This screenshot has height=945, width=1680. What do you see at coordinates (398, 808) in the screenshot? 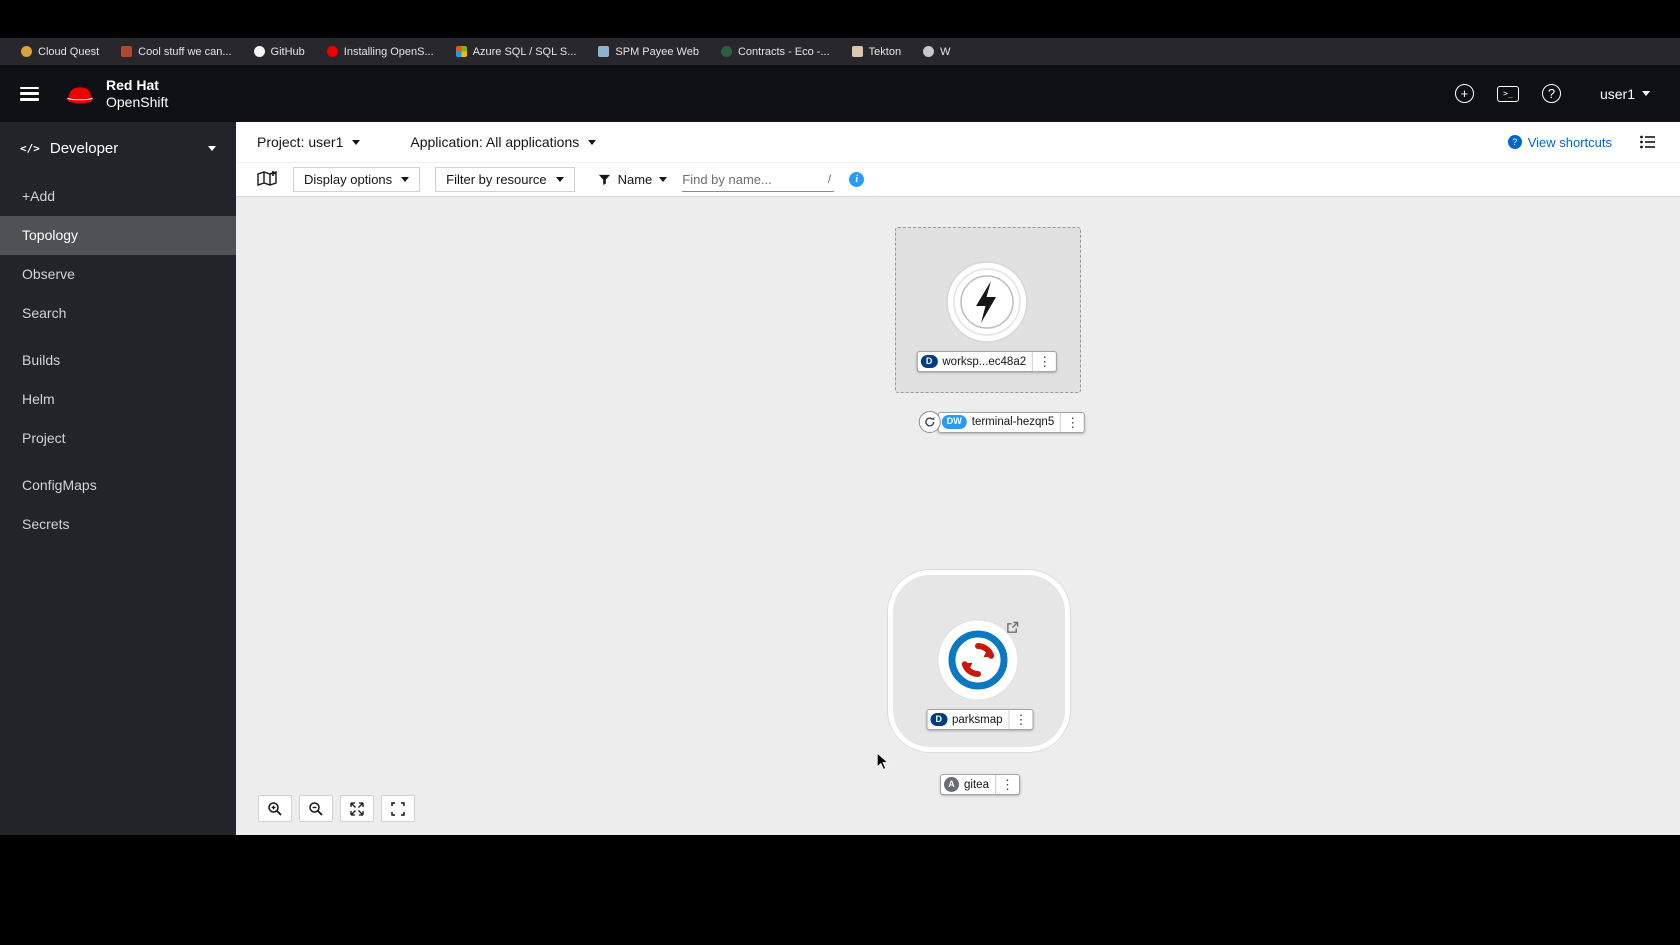
I see `reset-view-button` at bounding box center [398, 808].